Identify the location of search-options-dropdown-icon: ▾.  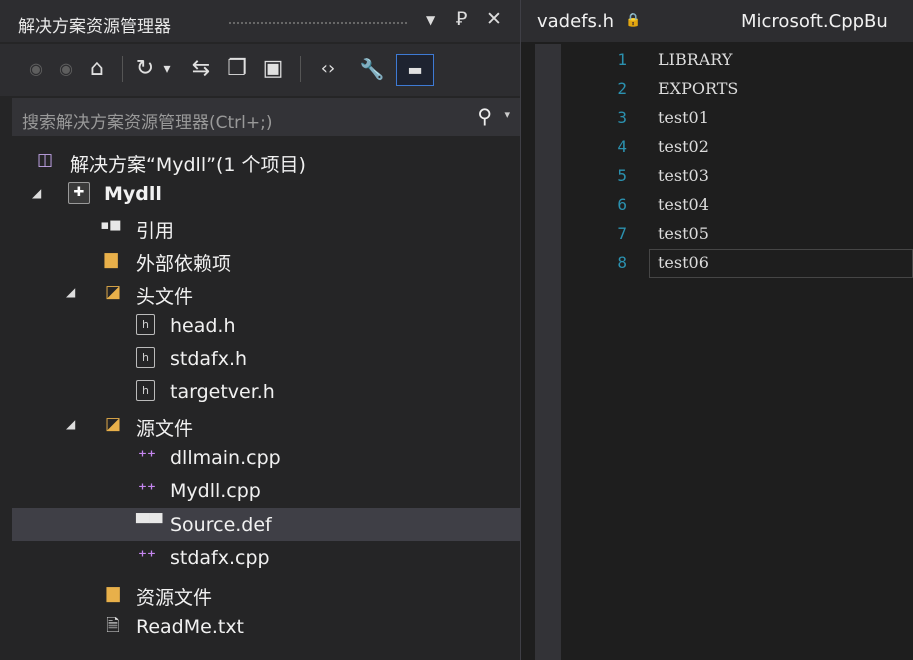
(507, 114).